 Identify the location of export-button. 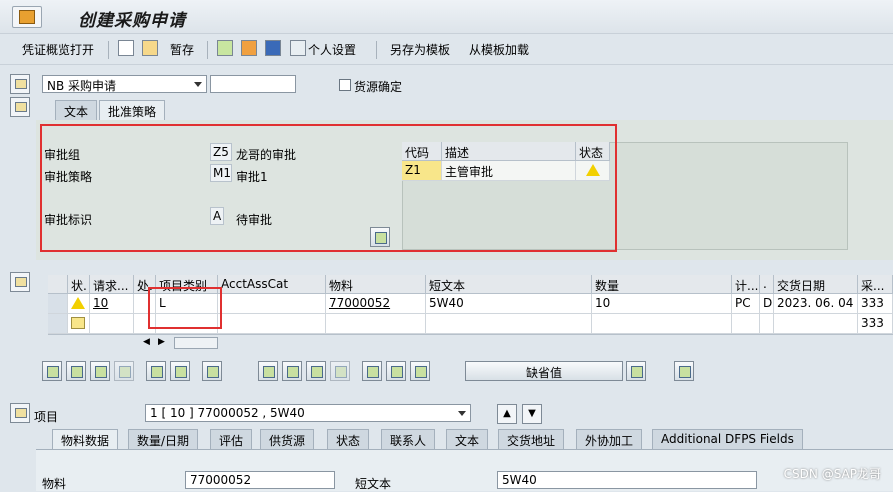
(372, 371).